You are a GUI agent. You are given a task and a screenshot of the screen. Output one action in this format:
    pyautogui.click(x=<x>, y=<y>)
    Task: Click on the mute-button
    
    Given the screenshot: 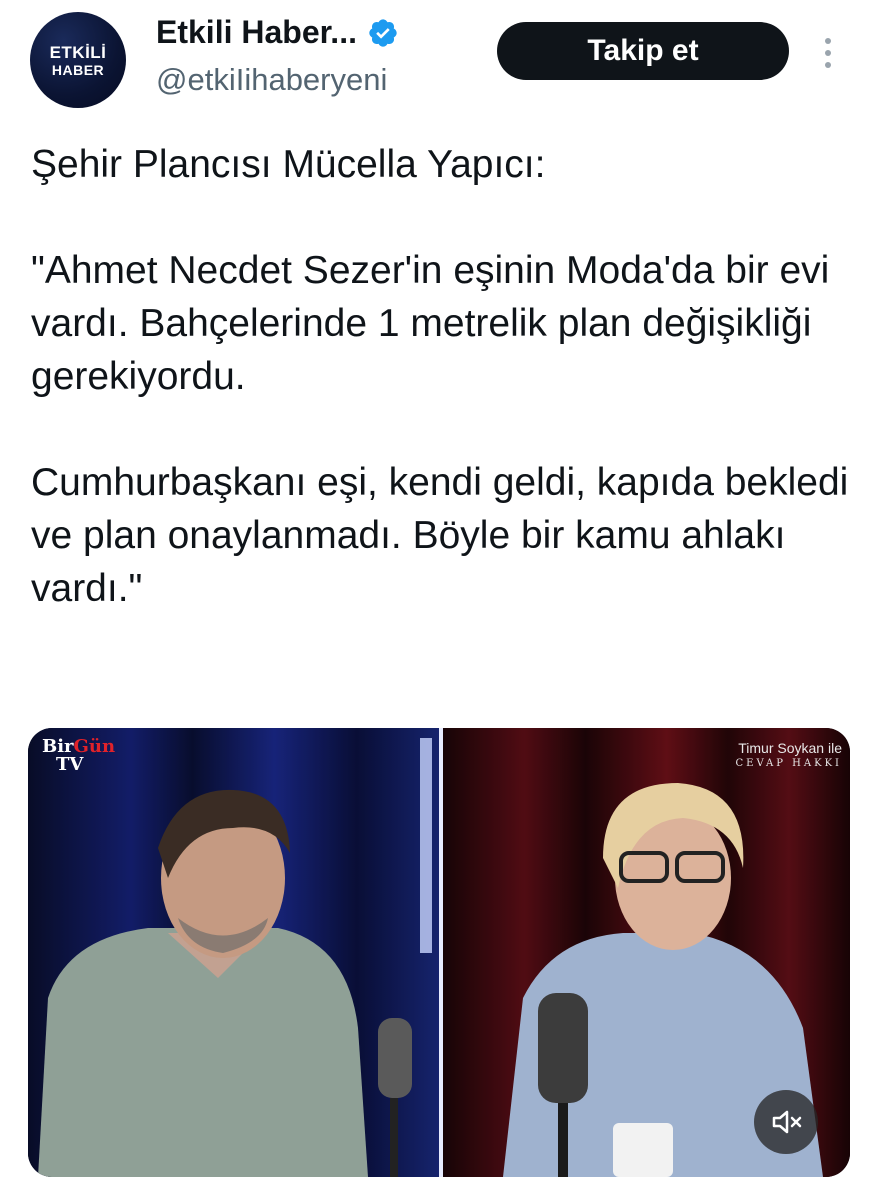 What is the action you would take?
    pyautogui.click(x=786, y=1122)
    